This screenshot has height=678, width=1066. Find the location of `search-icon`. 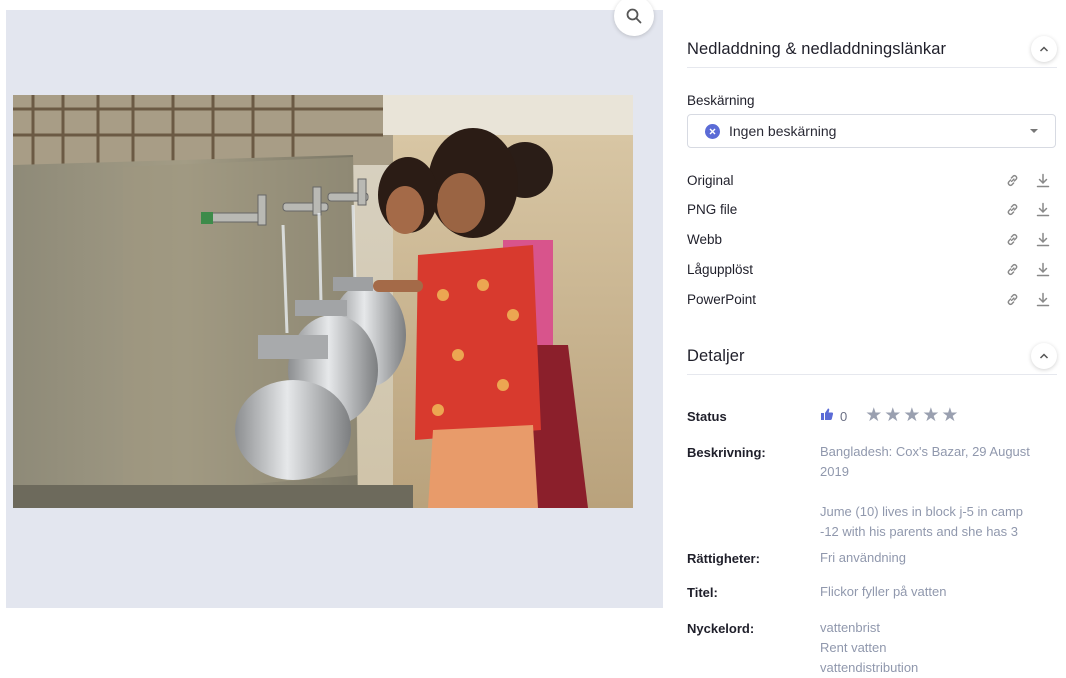

search-icon is located at coordinates (634, 16).